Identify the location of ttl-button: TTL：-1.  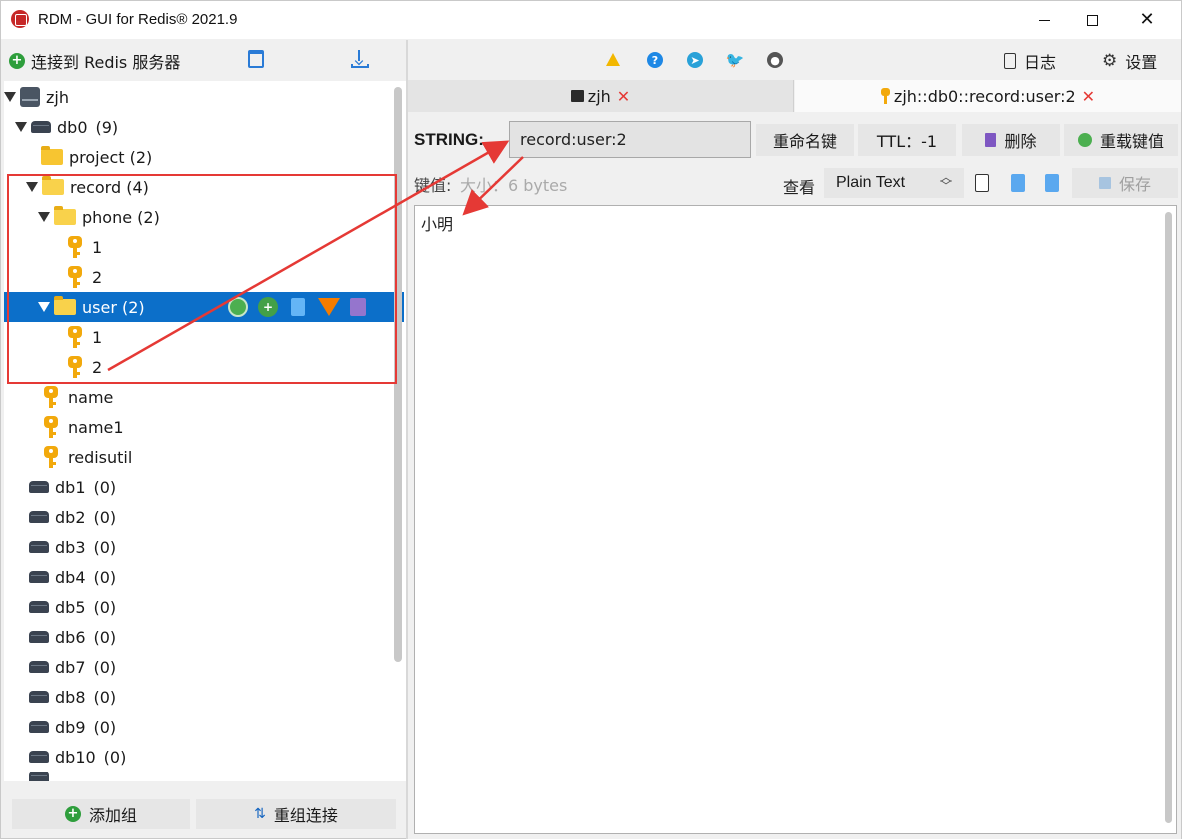
(907, 140).